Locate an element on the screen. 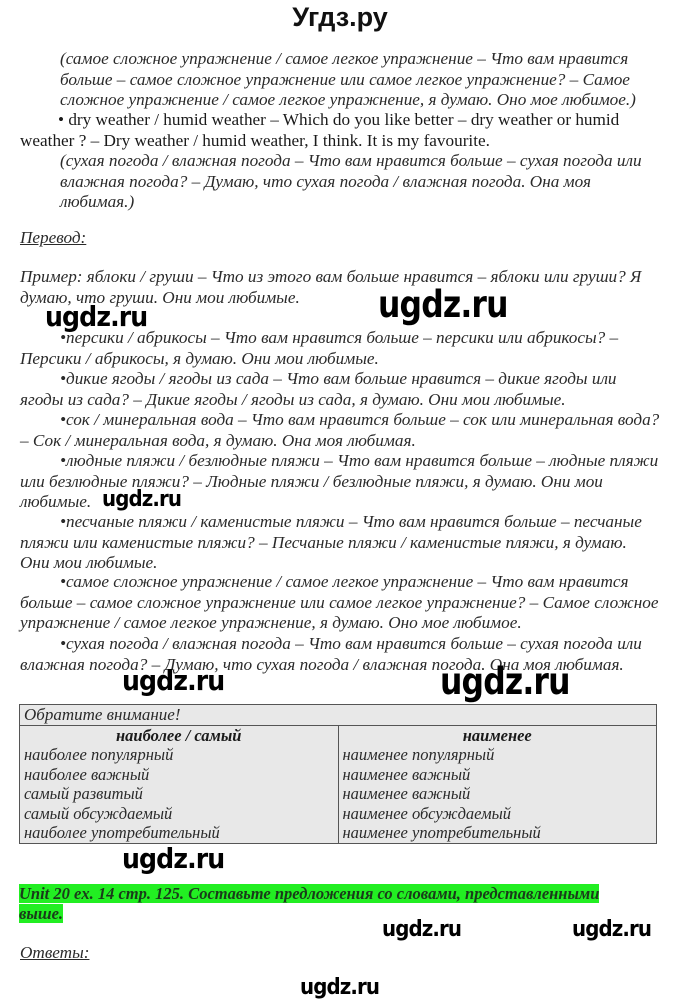 The image size is (680, 1007). table-cell: наименее обсуждаемый is located at coordinates (497, 813).